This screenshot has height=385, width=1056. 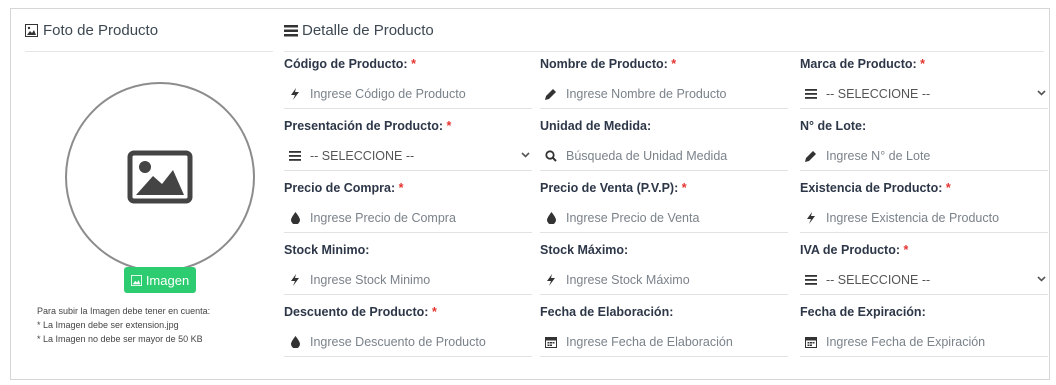 I want to click on input-field: Ingrese Código de Producto, so click(x=408, y=94).